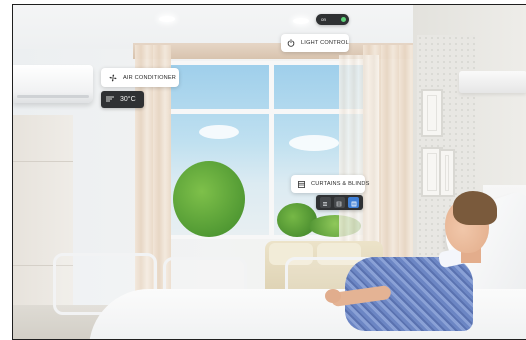 This screenshot has width=526, height=340. I want to click on light-status-indicator, so click(343, 19).